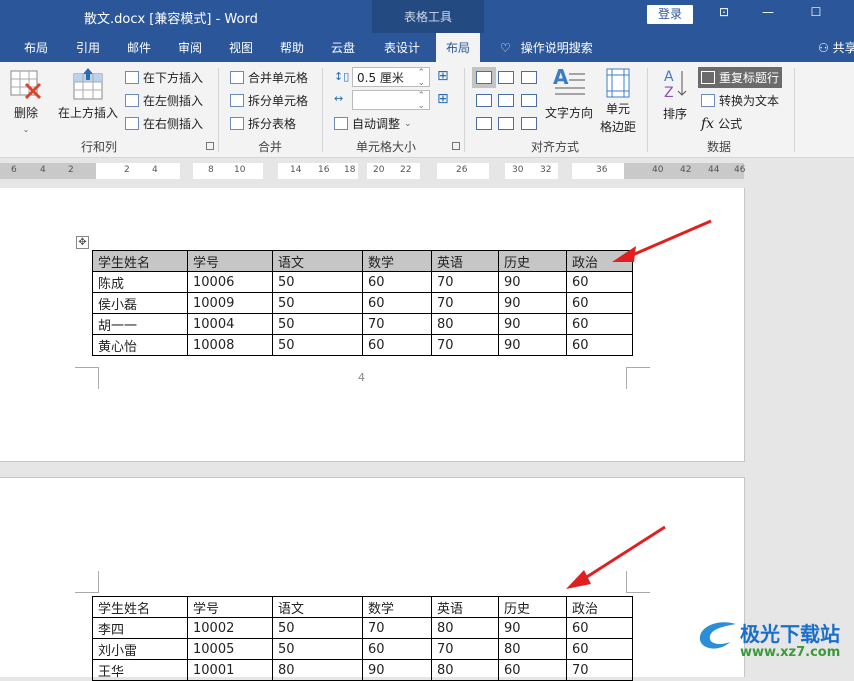 The height and width of the screenshot is (681, 854). I want to click on watermark-name: 极光下载站, so click(790, 634).